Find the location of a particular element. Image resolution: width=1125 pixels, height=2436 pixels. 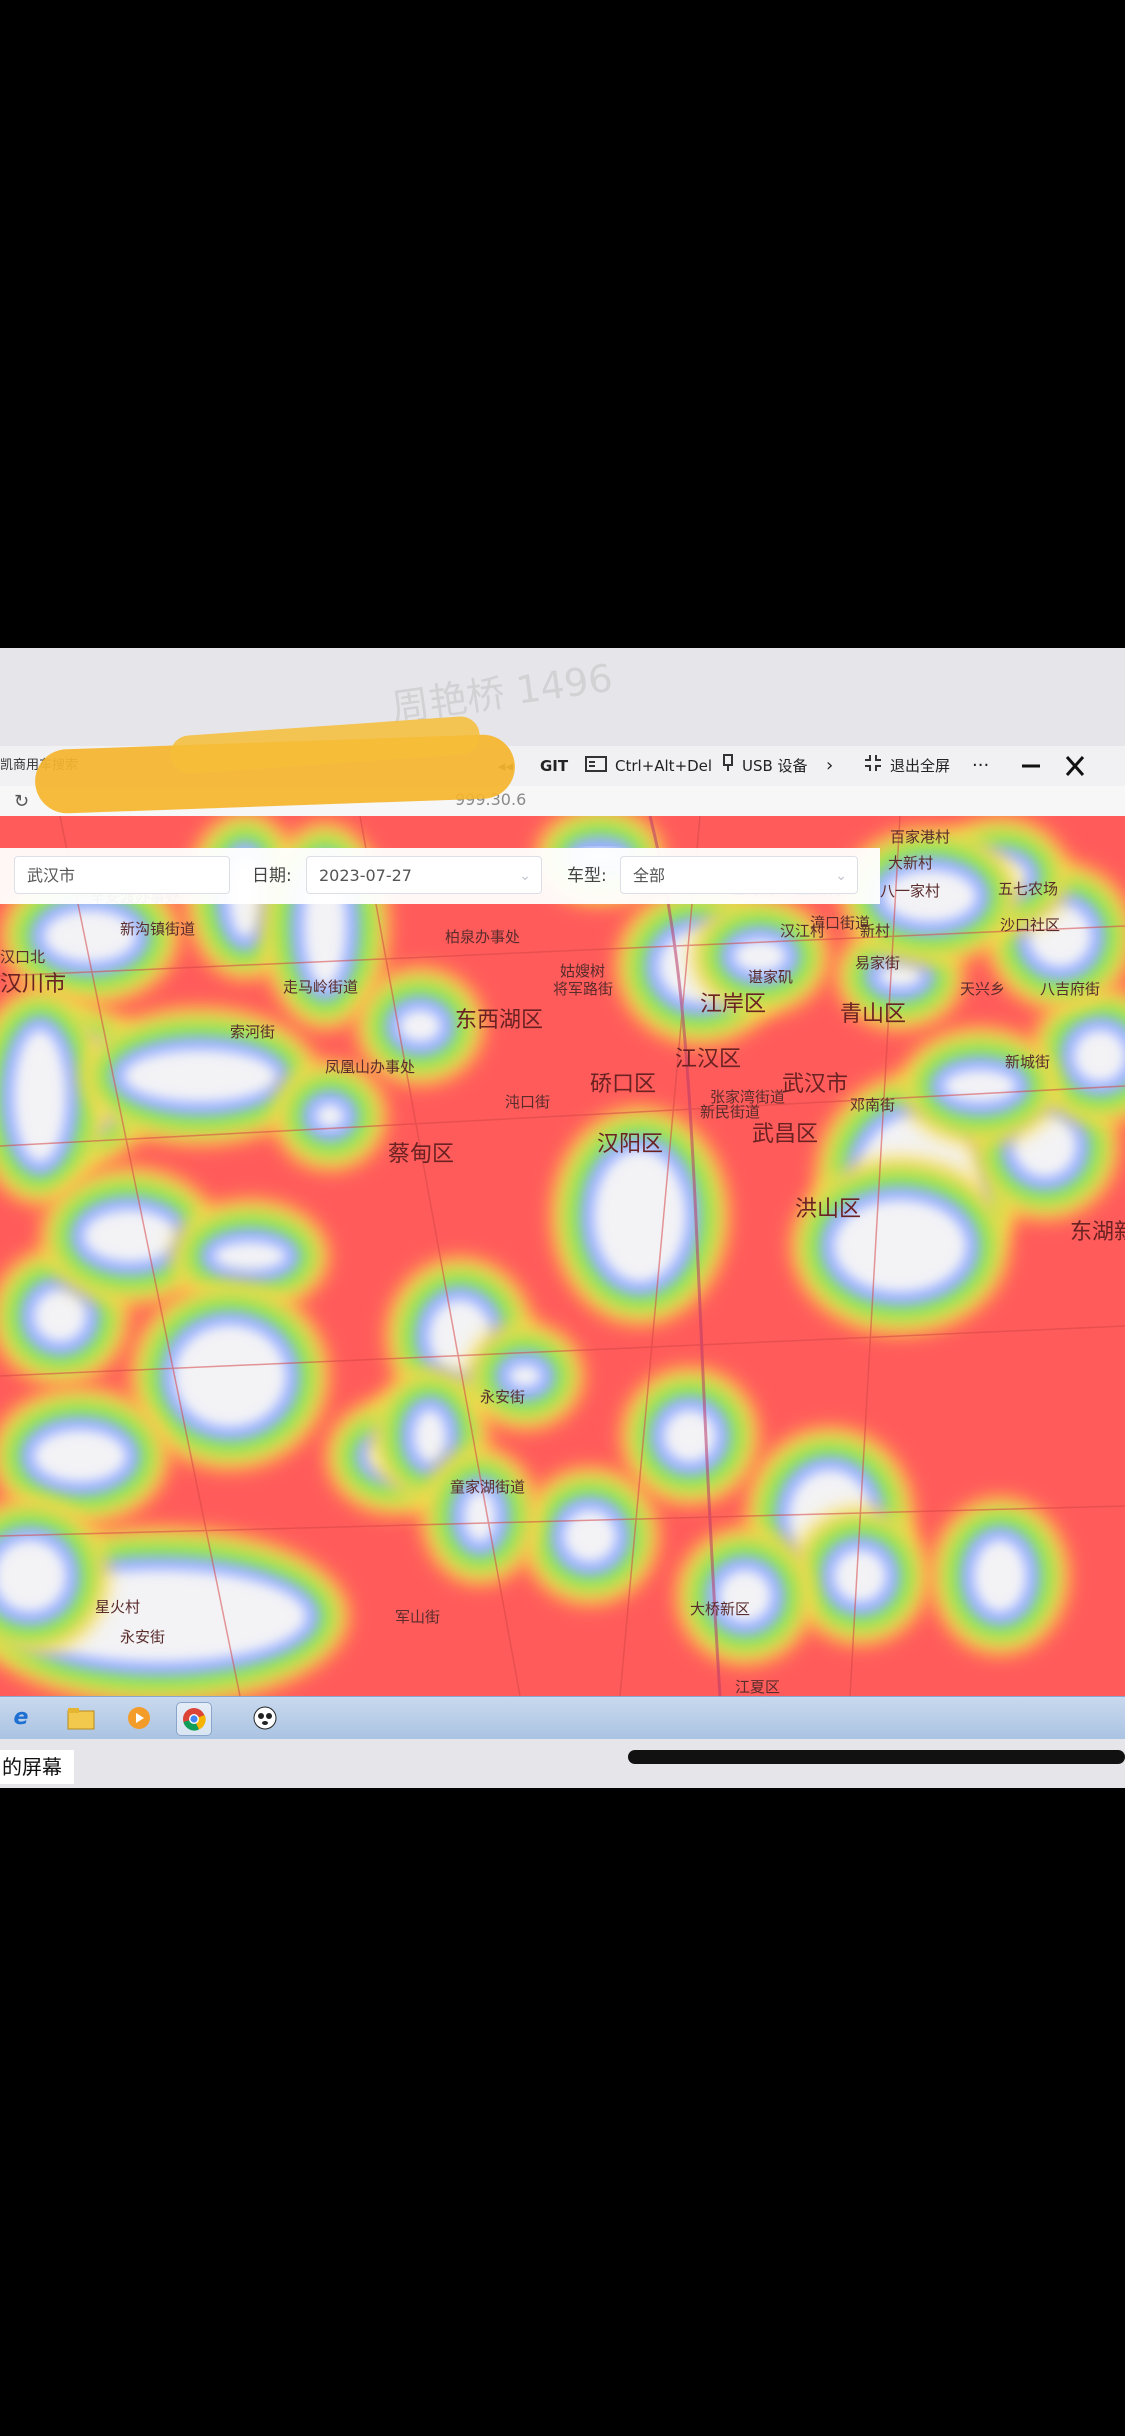

usb-label: USB 设备 is located at coordinates (775, 766).